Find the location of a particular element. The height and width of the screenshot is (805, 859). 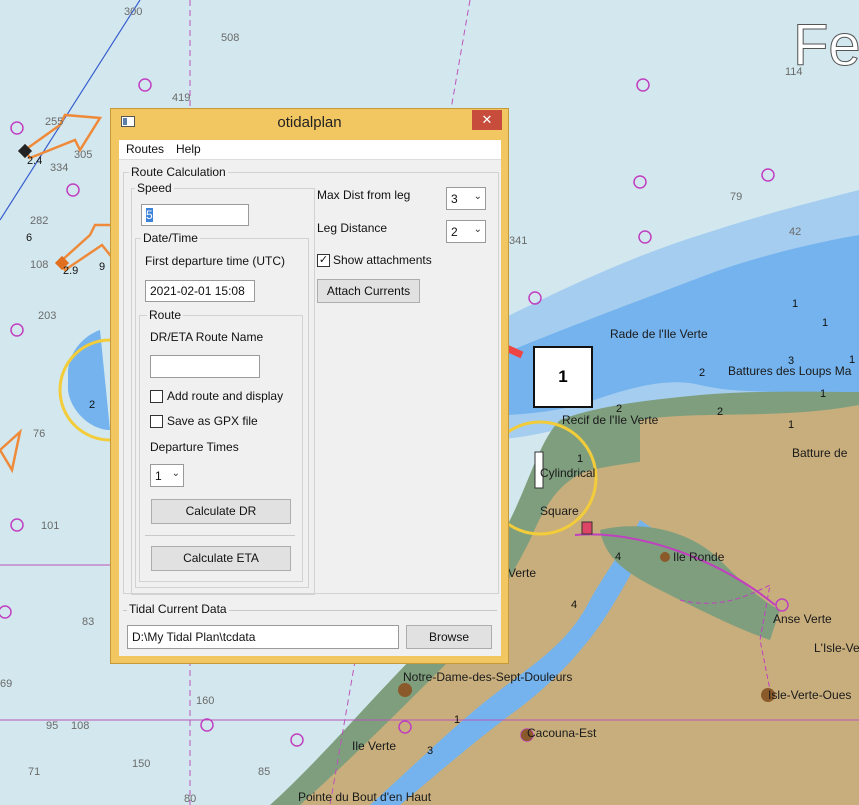

tidal-current-title: Tidal Current Data is located at coordinates (178, 609).